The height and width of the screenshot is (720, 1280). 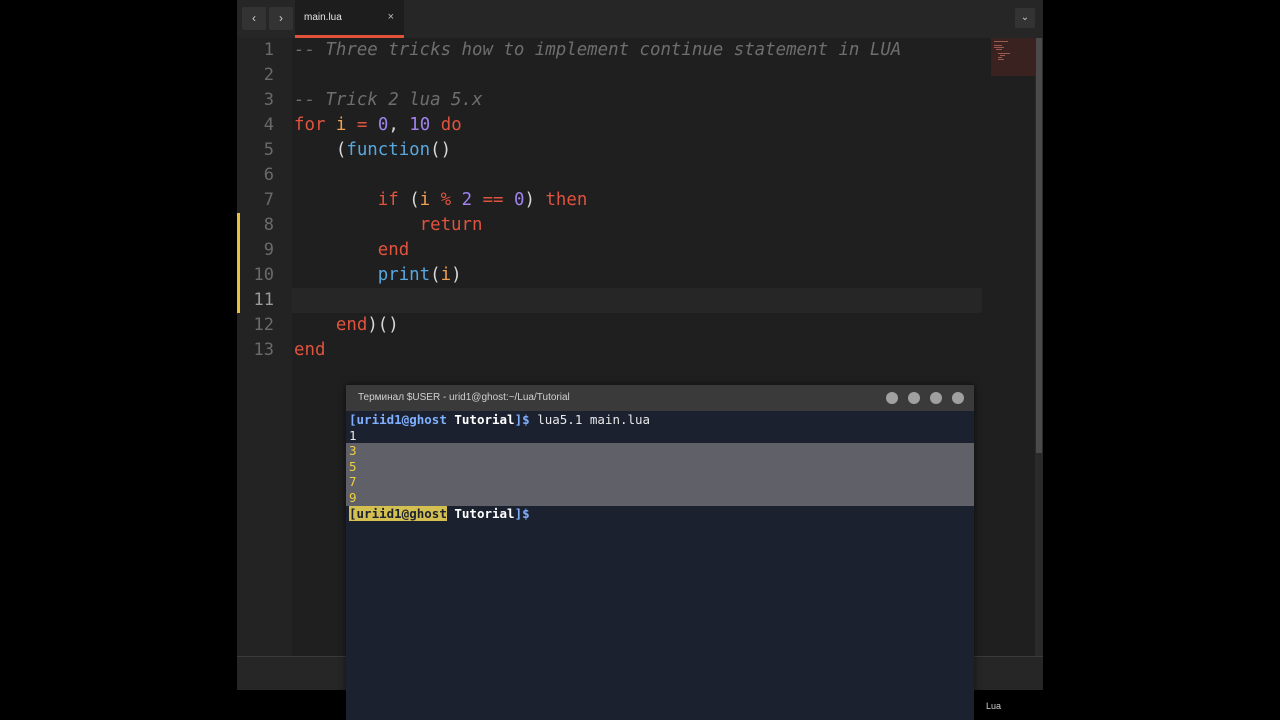 What do you see at coordinates (353, 451) in the screenshot?
I see `output-line: 3` at bounding box center [353, 451].